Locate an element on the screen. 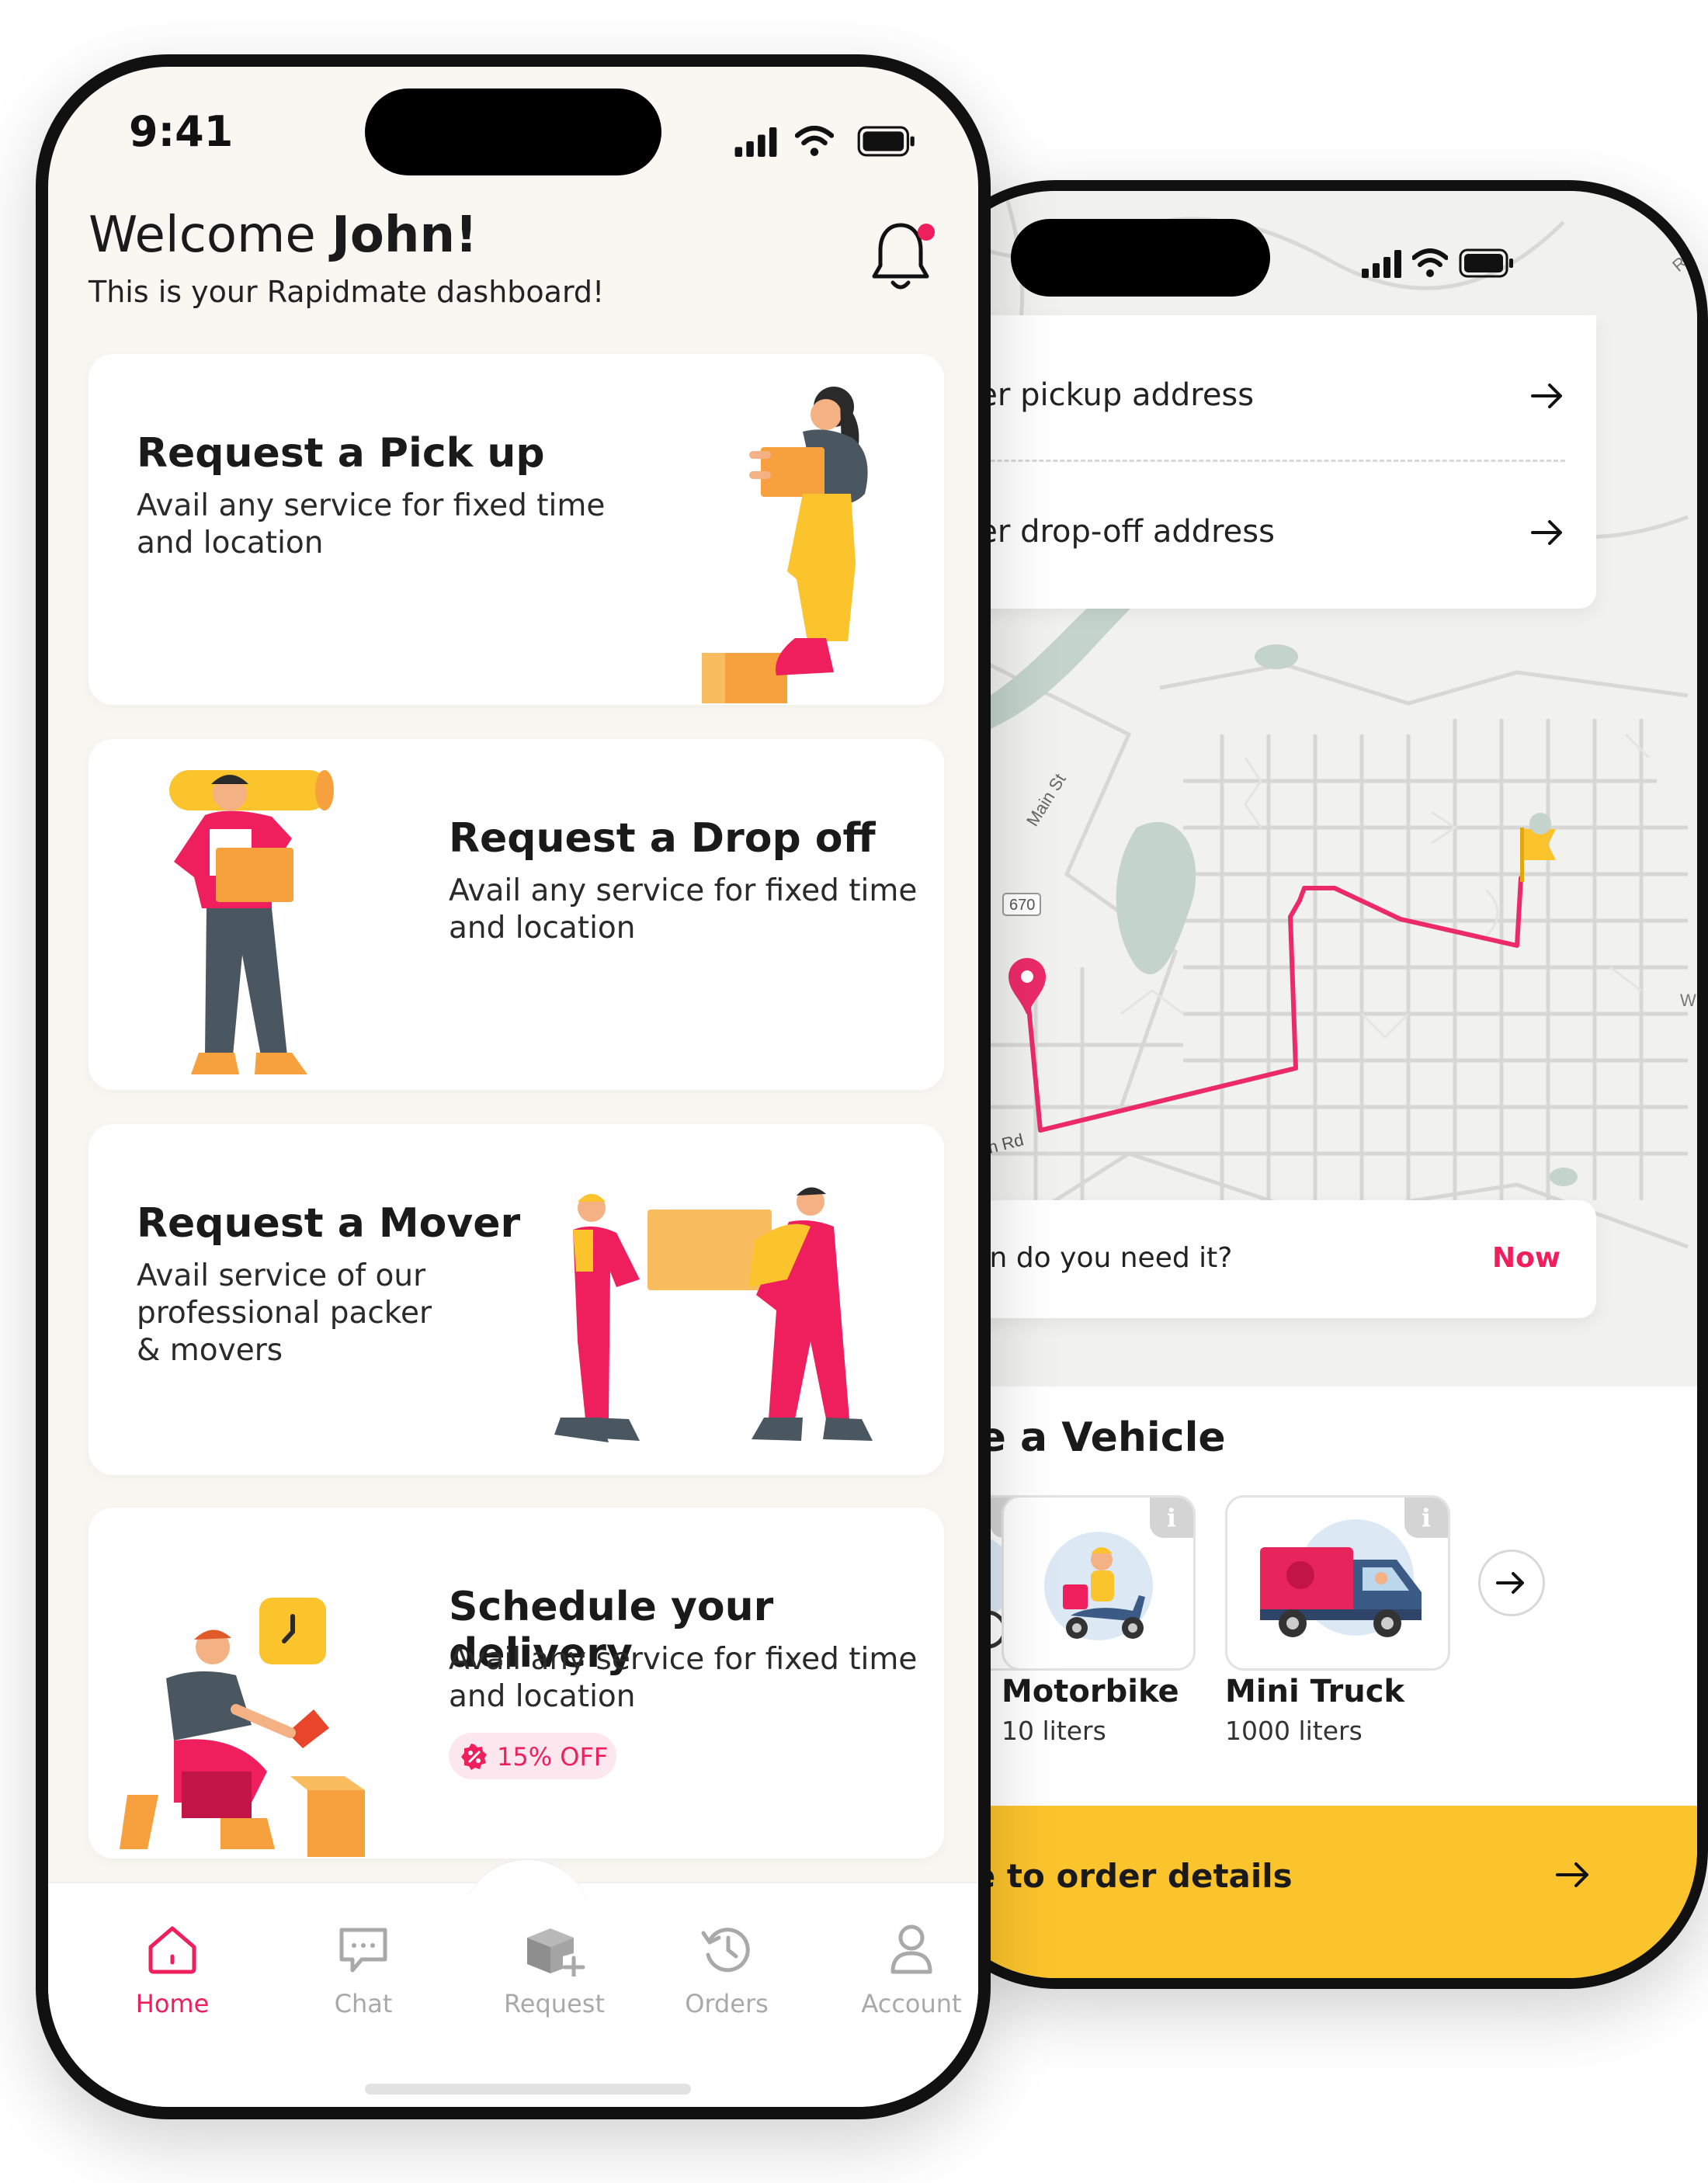 The image size is (1708, 2183). vehicle-capacity: 1000 liters is located at coordinates (1294, 1731).